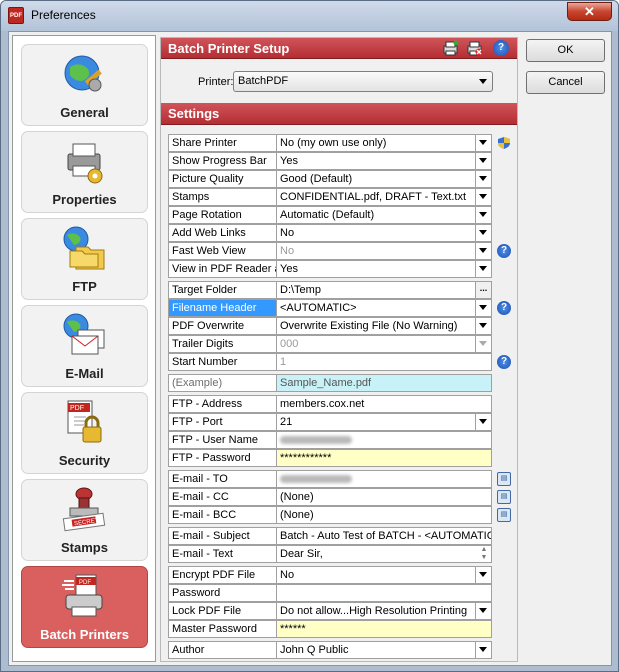 This screenshot has height=672, width=619. Describe the element at coordinates (222, 308) in the screenshot. I see `setting-label: Filename Header` at that location.